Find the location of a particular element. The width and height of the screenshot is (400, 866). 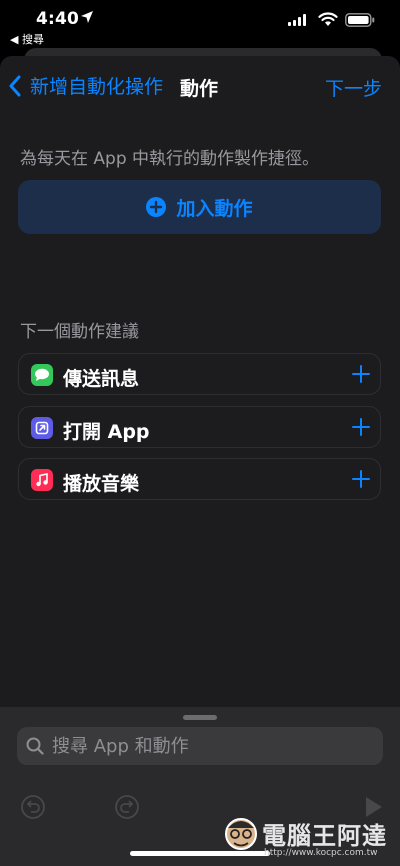

next-button: 下一步 is located at coordinates (353, 87).